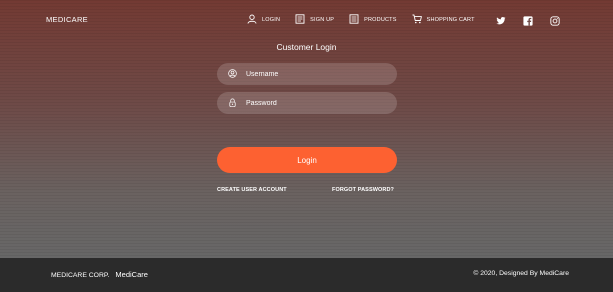  What do you see at coordinates (521, 273) in the screenshot?
I see `footer-copyright: © 2020, Designed By MediCare` at bounding box center [521, 273].